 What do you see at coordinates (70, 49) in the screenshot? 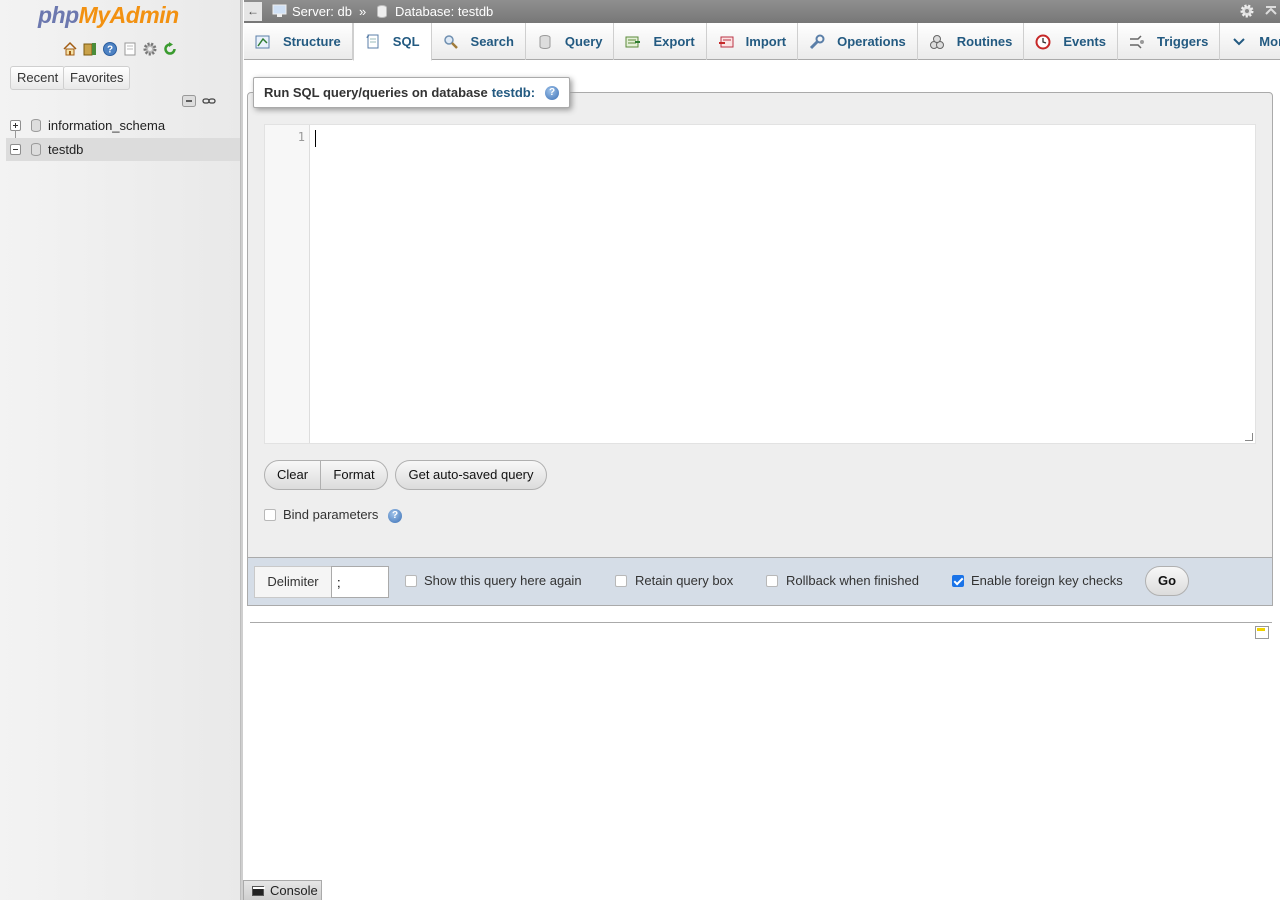
I see `home-icon` at bounding box center [70, 49].